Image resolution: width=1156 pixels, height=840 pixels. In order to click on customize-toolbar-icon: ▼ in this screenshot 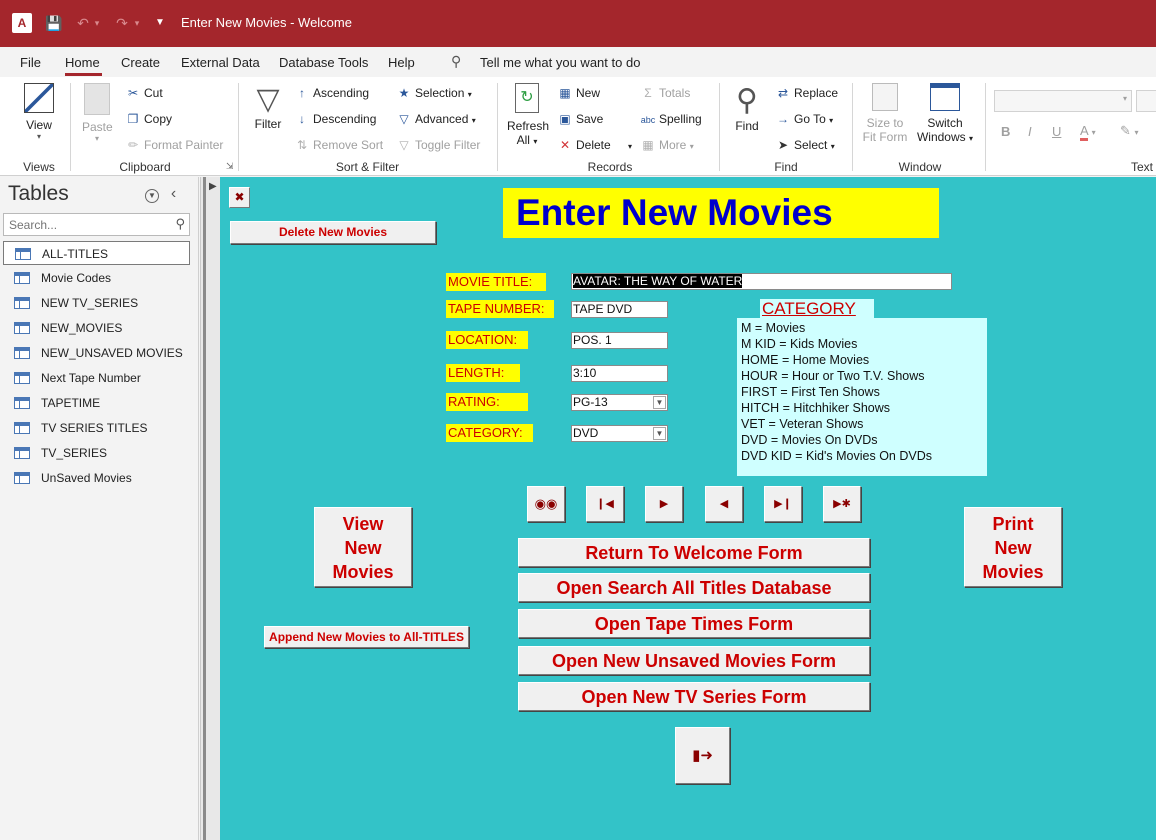, I will do `click(160, 23)`.